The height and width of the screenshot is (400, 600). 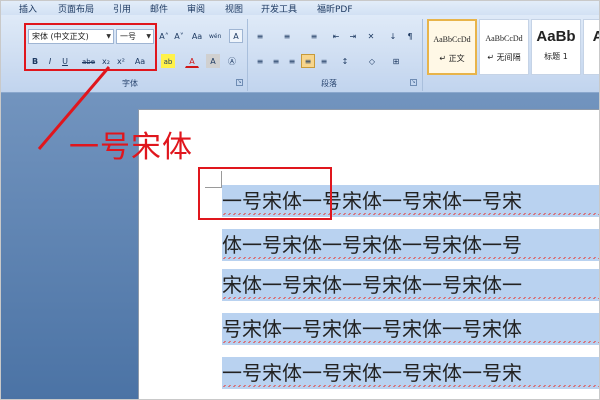 I want to click on pointer-line, so click(x=74, y=108).